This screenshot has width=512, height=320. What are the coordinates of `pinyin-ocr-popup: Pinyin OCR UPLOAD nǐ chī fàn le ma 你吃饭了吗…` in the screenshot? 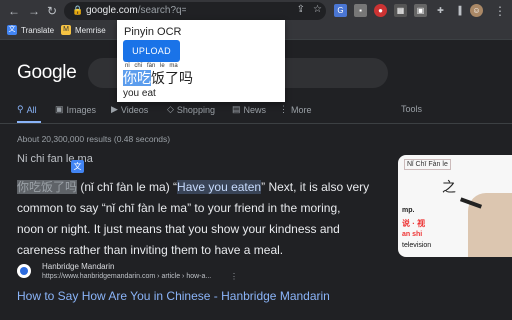 It's located at (201, 61).